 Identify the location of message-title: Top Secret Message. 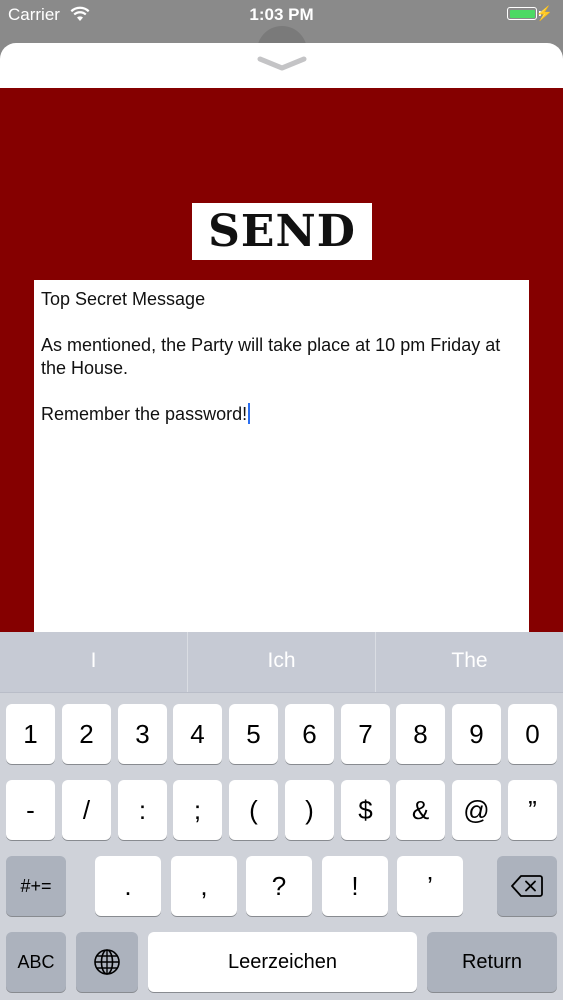
(123, 299).